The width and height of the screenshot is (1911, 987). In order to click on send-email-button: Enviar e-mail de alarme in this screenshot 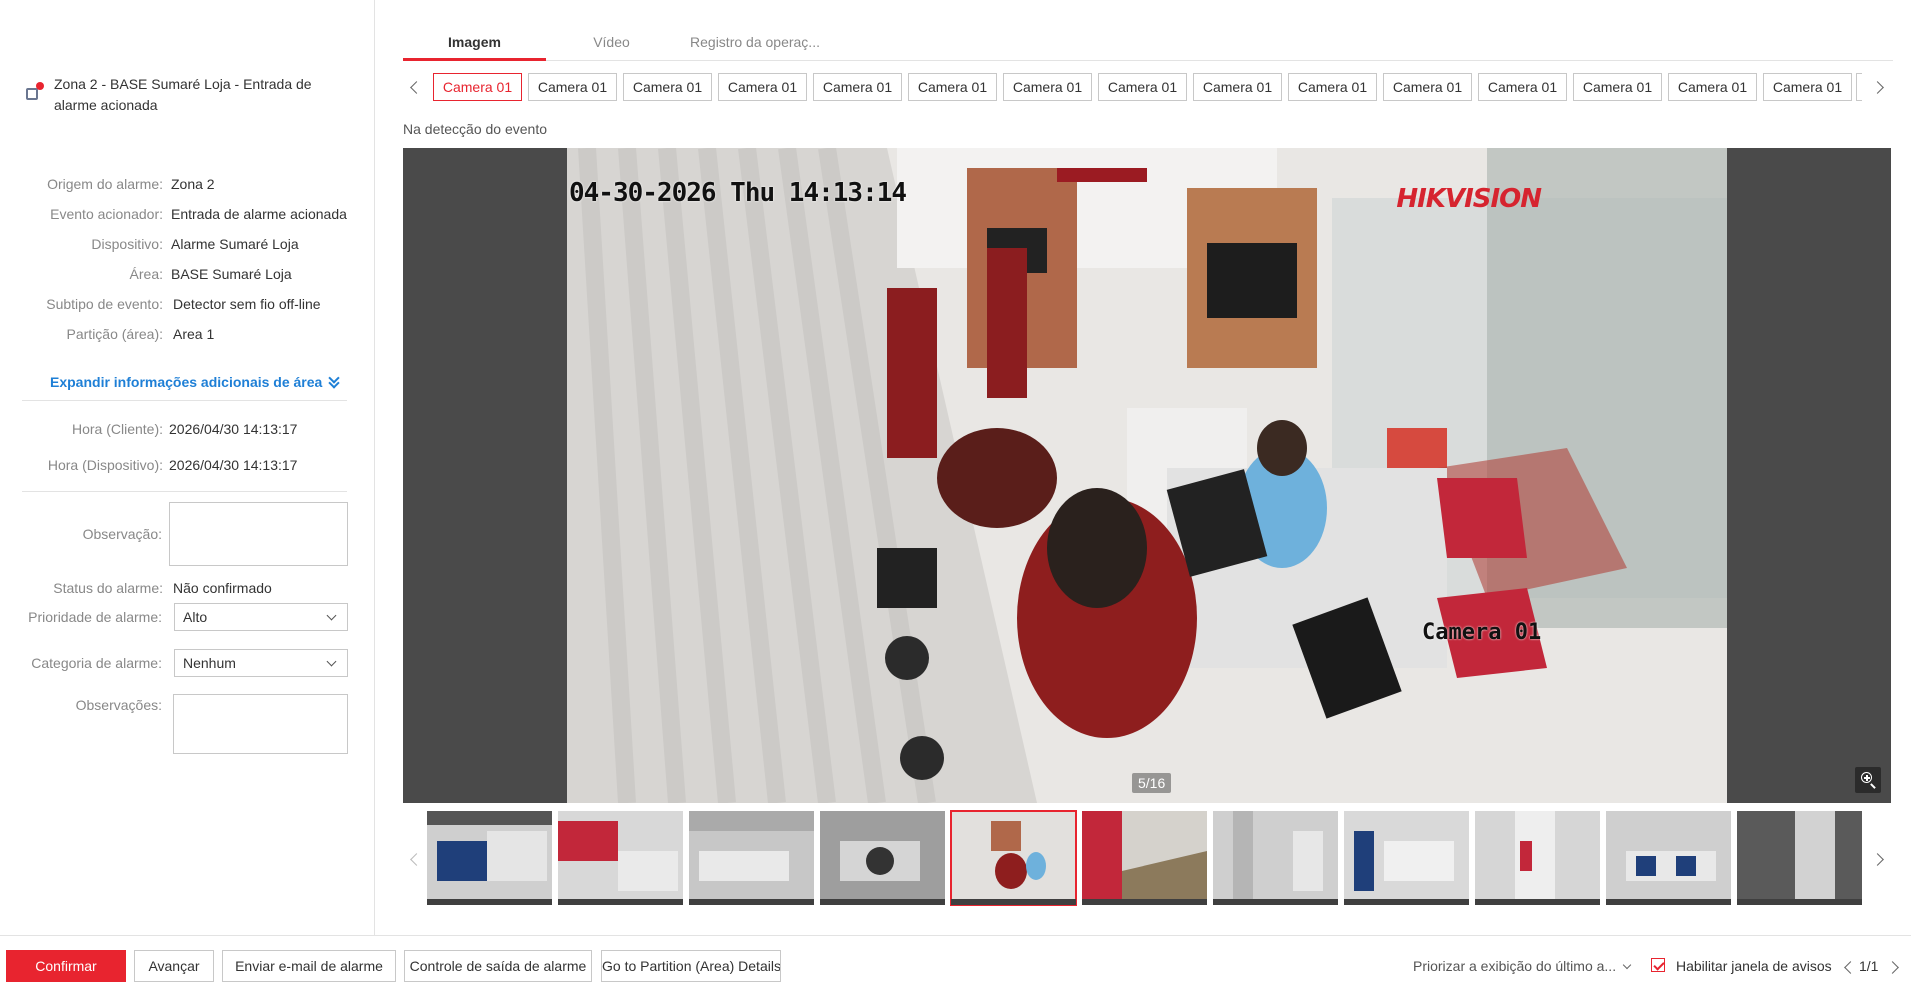, I will do `click(309, 966)`.